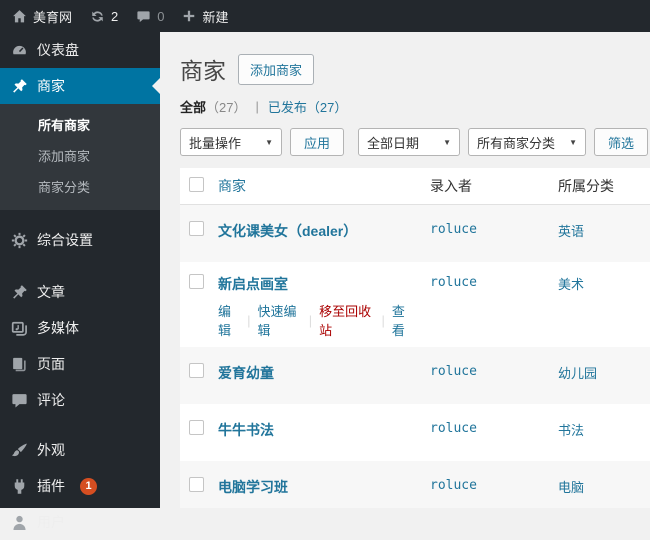  Describe the element at coordinates (409, 142) in the screenshot. I see `date-filter-select: 全部日期 ▼` at that location.